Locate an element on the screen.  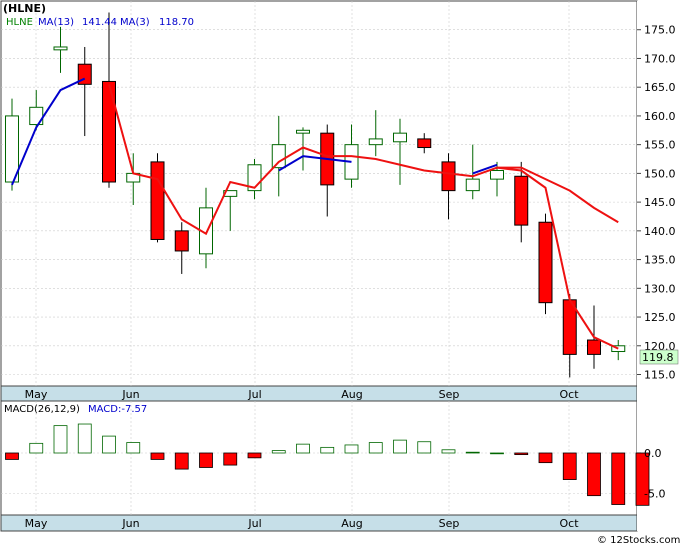
macd-title: MACD(26,12,9) is located at coordinates (42, 409).